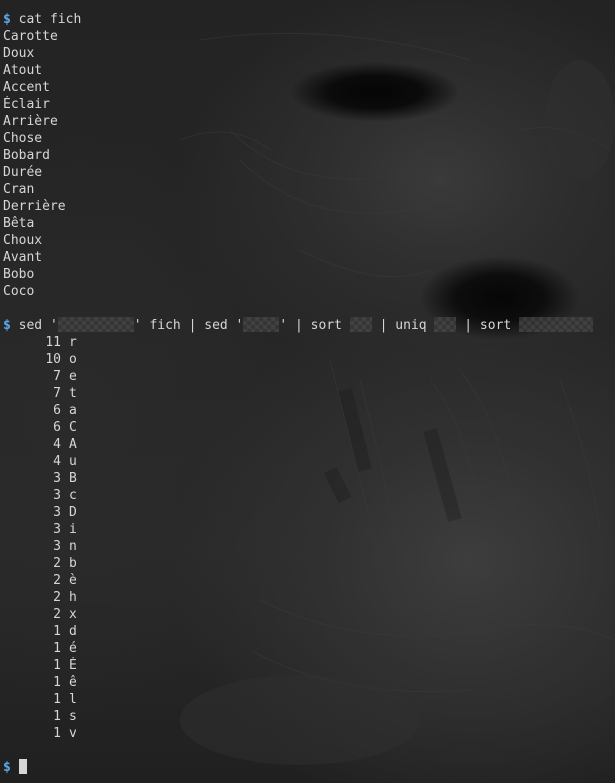 The image size is (615, 783). I want to click on count-row: 7e, so click(309, 376).